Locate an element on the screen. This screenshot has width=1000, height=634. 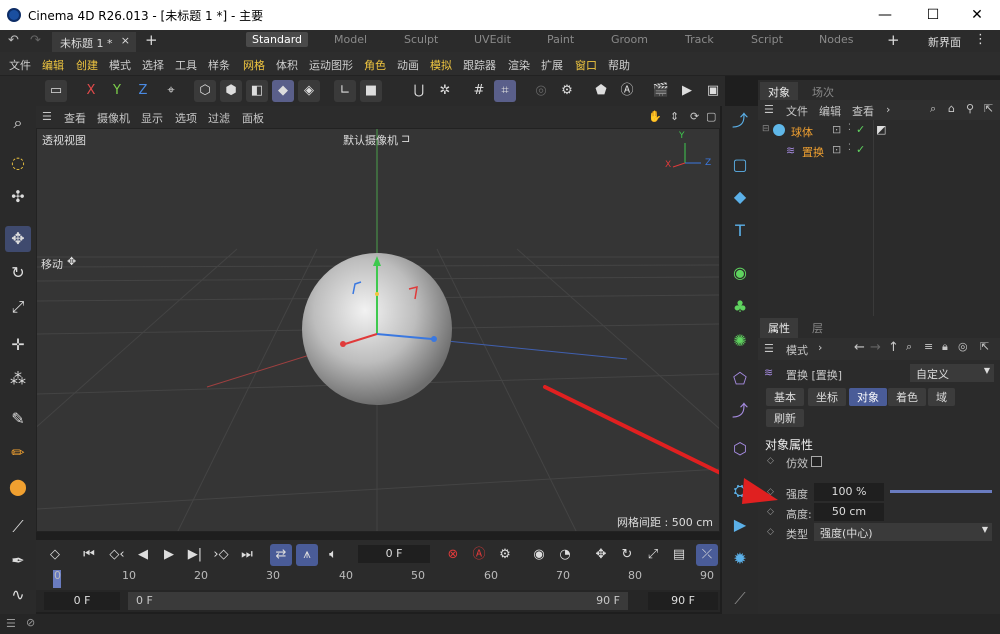
next-frame-icon: ▶| is located at coordinates (195, 555).